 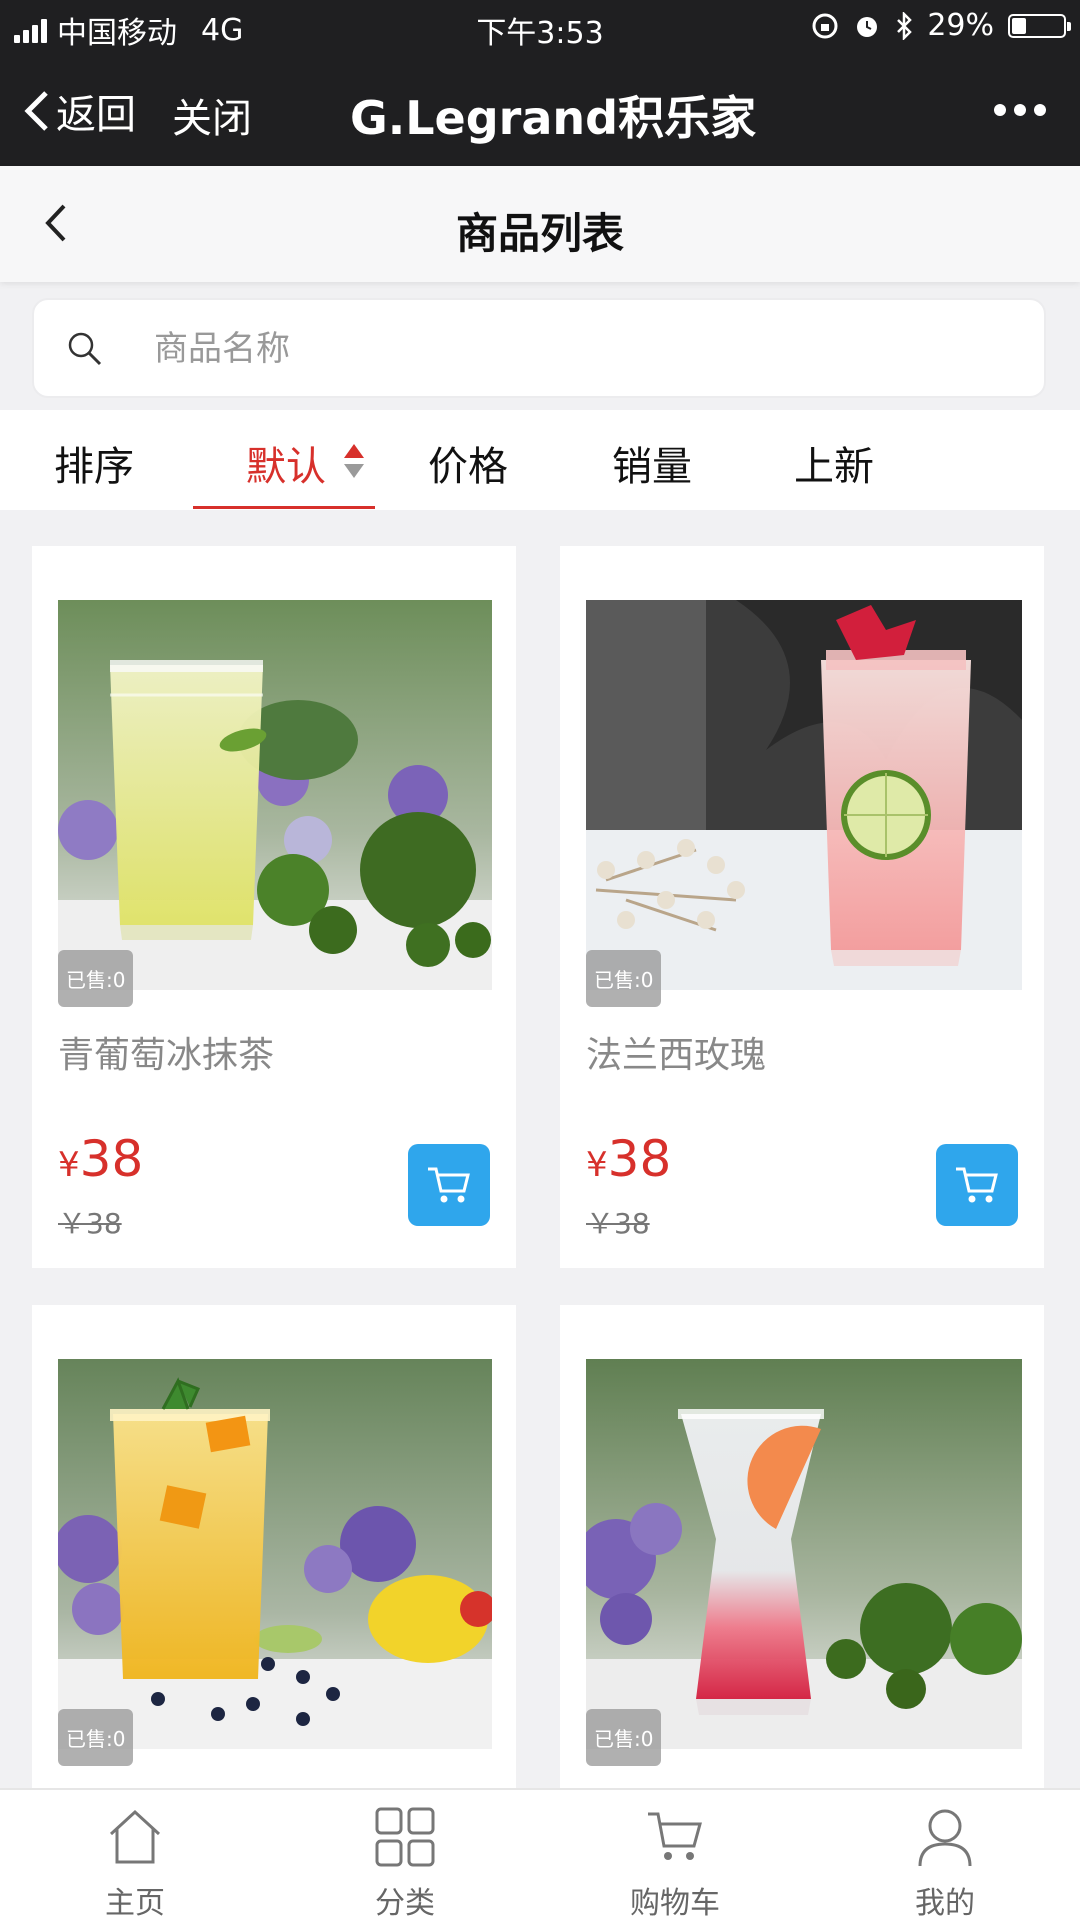 What do you see at coordinates (405, 1903) in the screenshot?
I see `tab-label: 分类` at bounding box center [405, 1903].